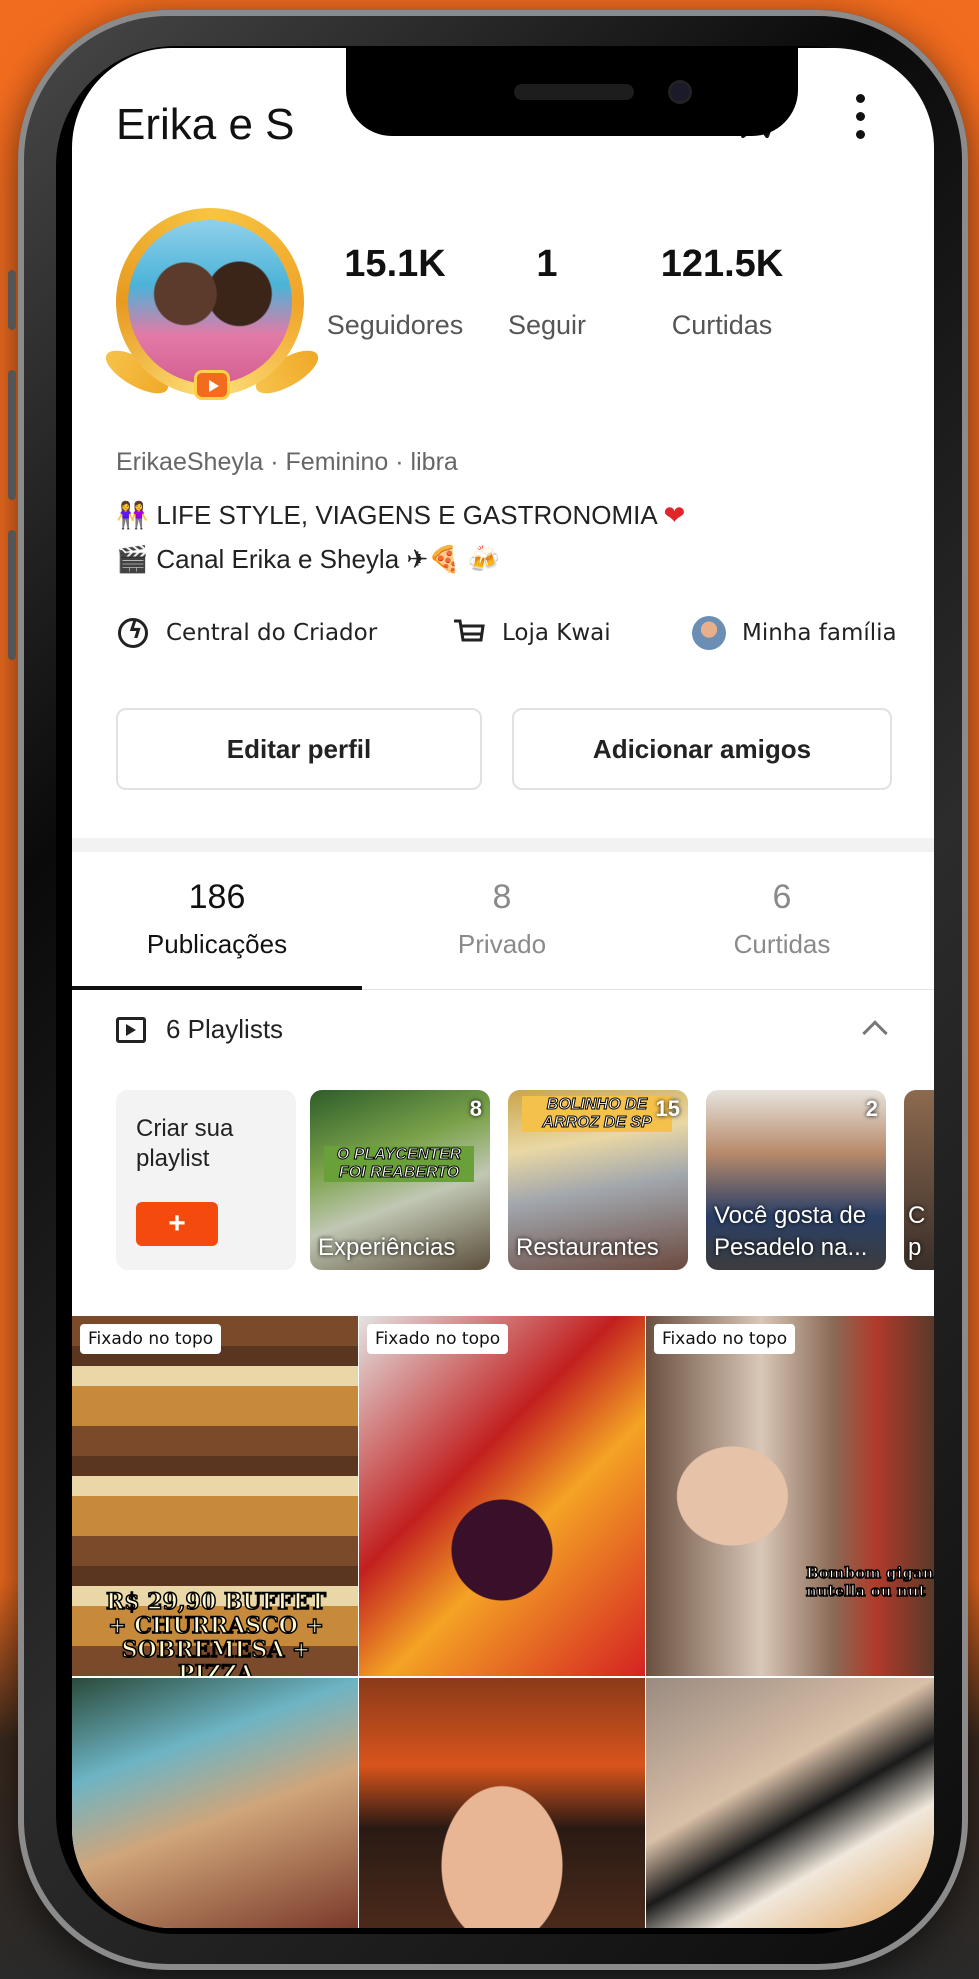 This screenshot has width=979, height=1979. I want to click on playlist-card: O PLAYCENTER FOI REABERTO 8 Experiências, so click(400, 1180).